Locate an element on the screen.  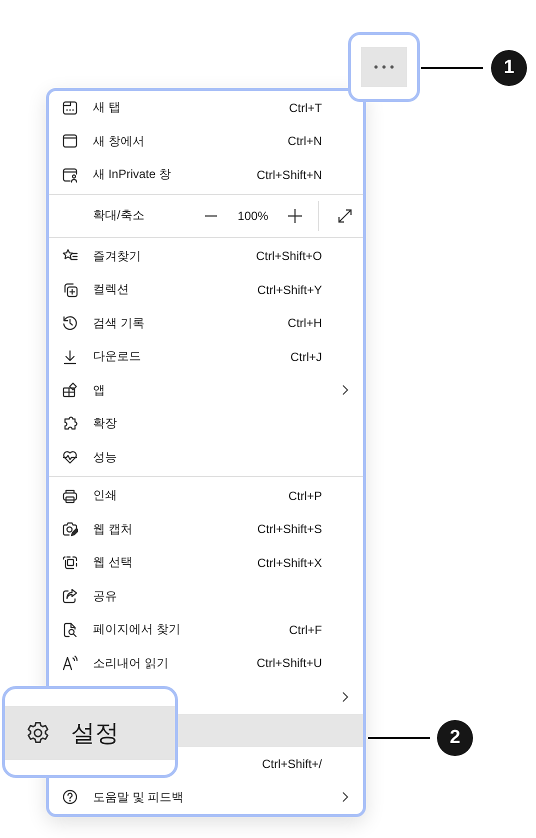
menu-item: 소리내어 읽기 Ctrl+Shift+U is located at coordinates (206, 663).